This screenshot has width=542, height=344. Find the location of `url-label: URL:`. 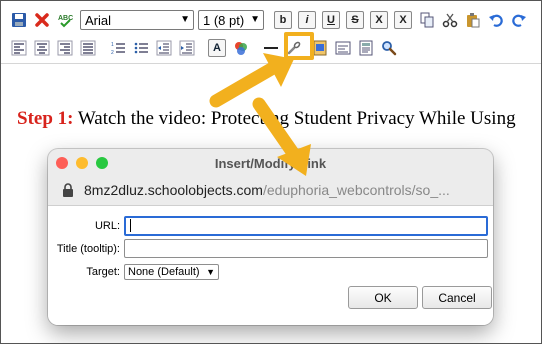

url-label: URL: is located at coordinates (107, 226).